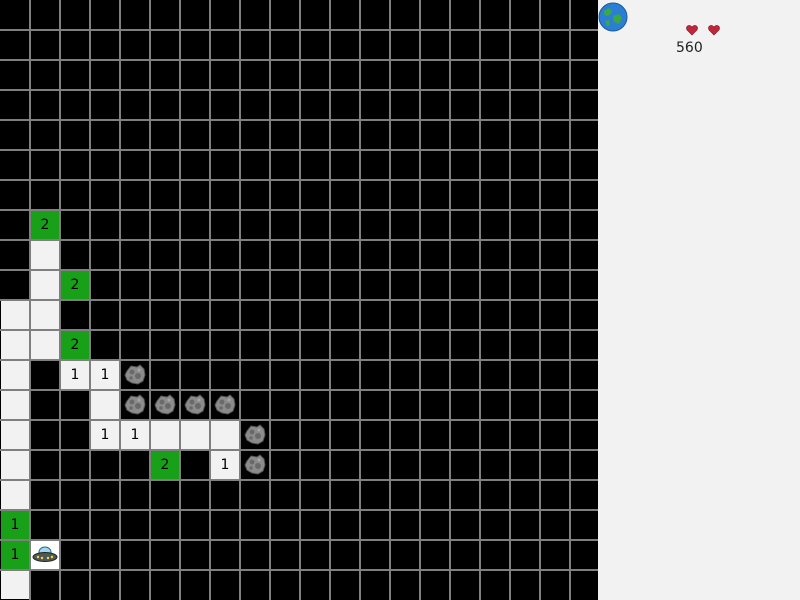 This screenshot has width=800, height=600. I want to click on lives-display, so click(703, 30).